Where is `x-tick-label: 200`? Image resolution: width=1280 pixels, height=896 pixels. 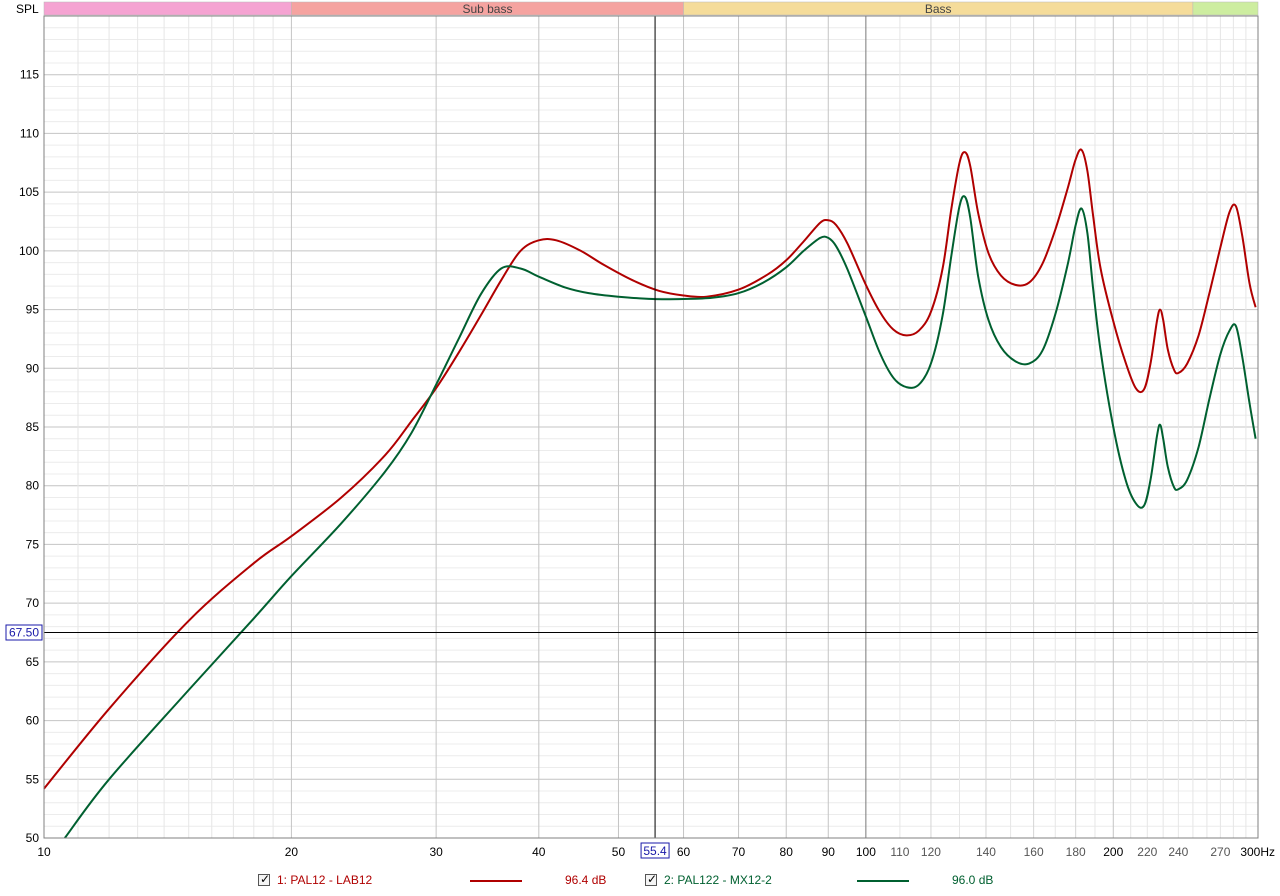
x-tick-label: 200 is located at coordinates (1113, 852).